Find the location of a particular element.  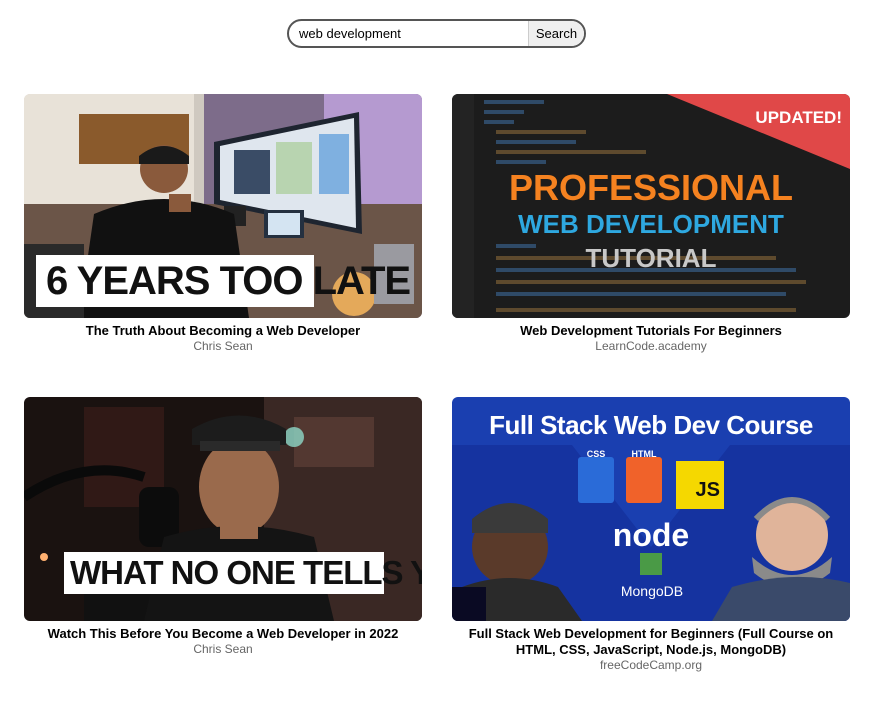

video-thumbnail: WHAT NO ONE TELLS YOU is located at coordinates (223, 509).